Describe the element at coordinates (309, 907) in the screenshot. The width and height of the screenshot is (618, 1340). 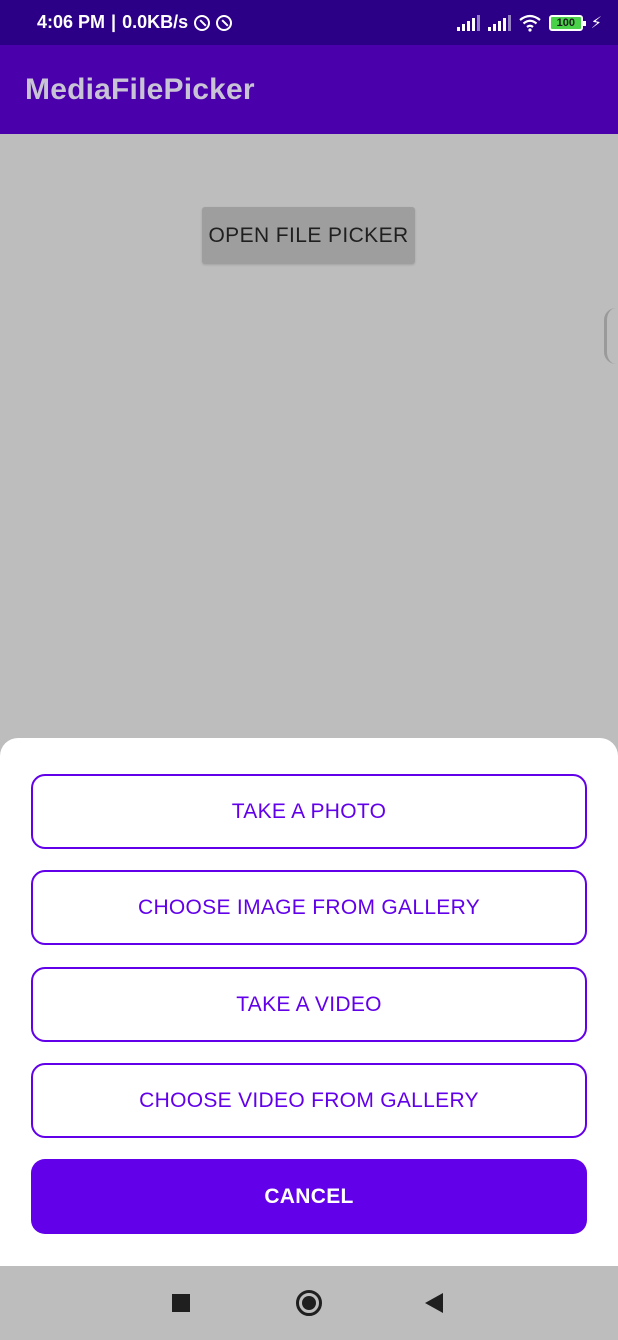
I see `choose-image-from-gallery-button: CHOOSE IMAGE FROM GALLERY` at that location.